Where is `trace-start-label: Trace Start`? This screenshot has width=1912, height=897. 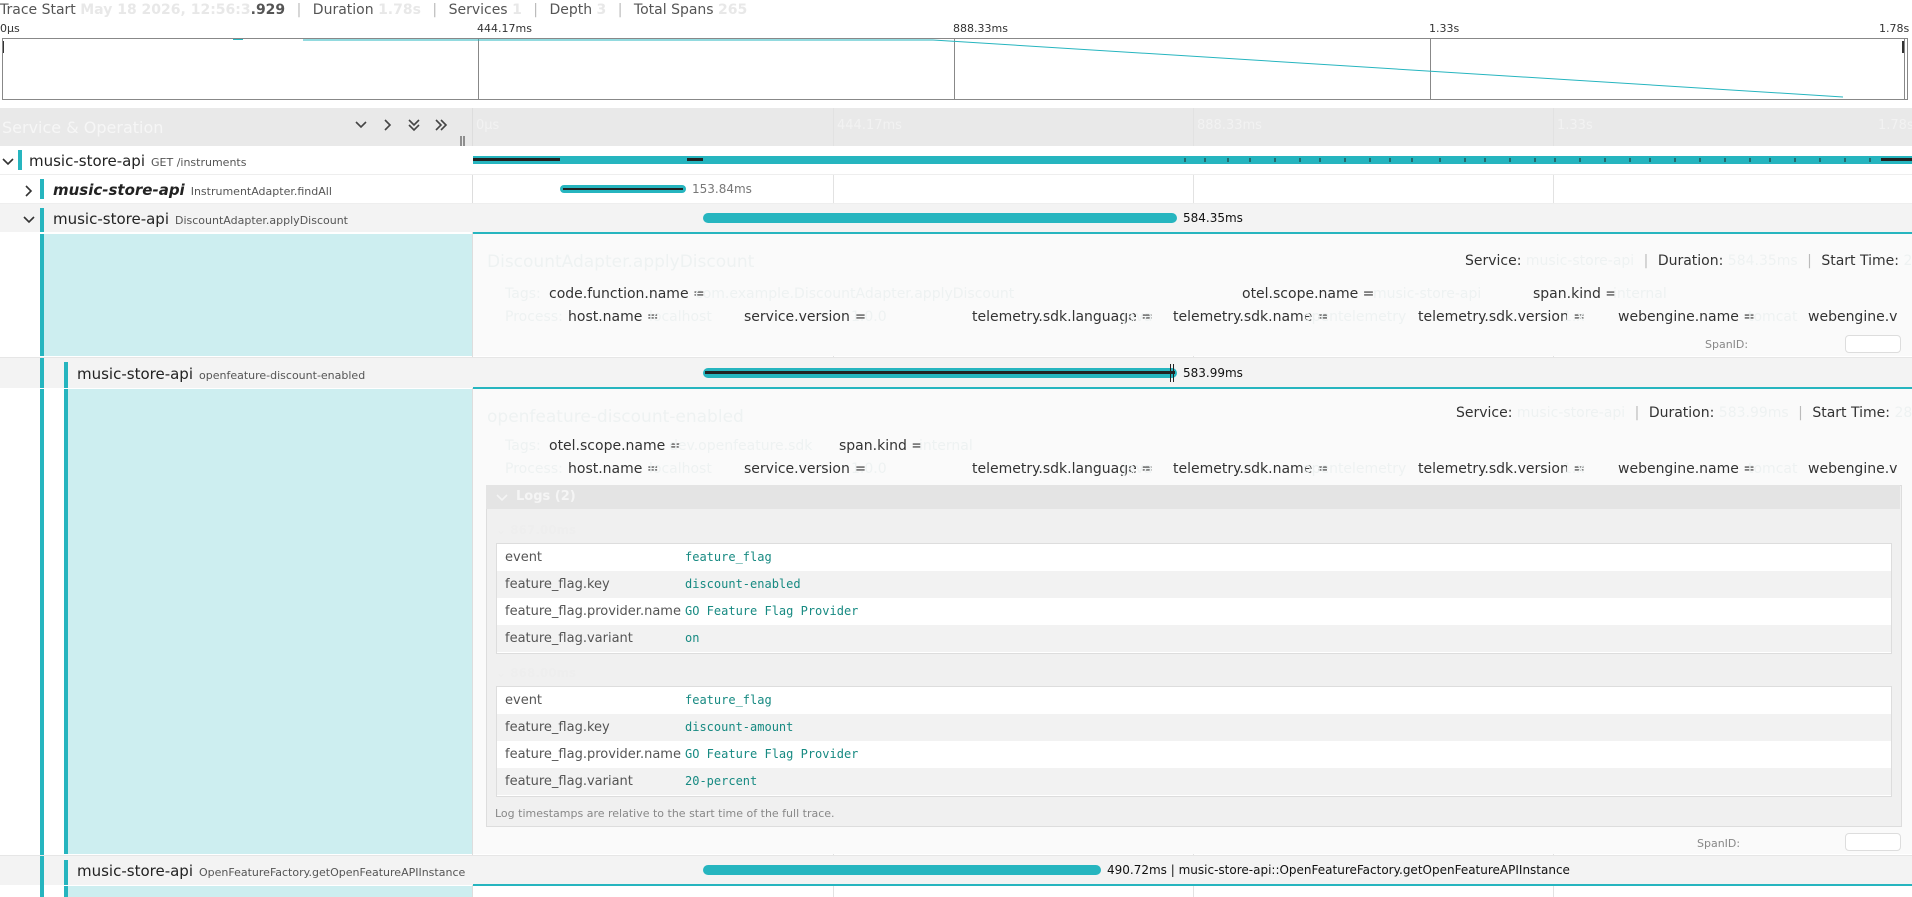
trace-start-label: Trace Start is located at coordinates (38, 10).